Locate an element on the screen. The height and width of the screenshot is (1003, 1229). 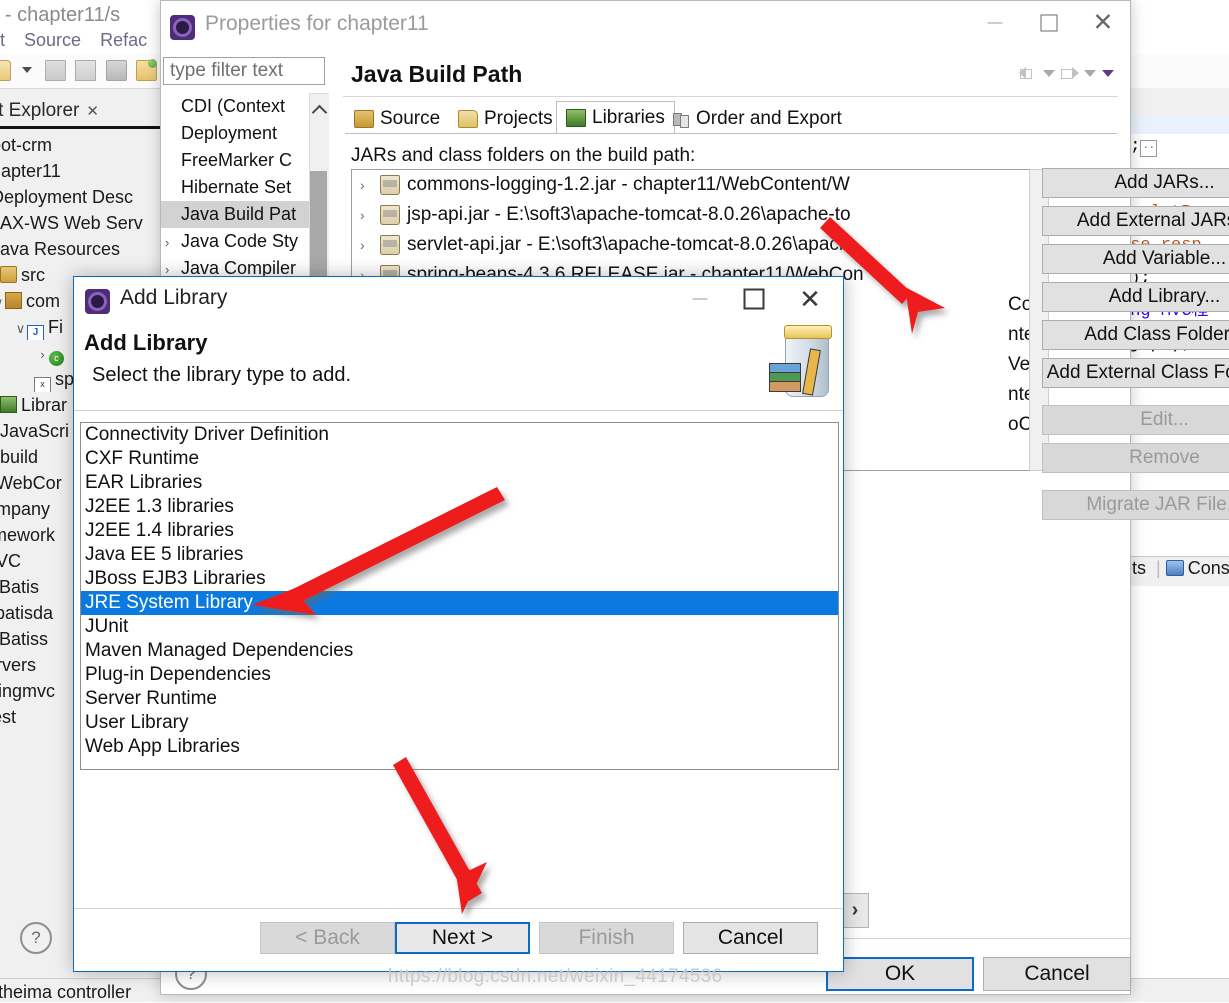
properties-tree-item-cdi: CDI (Context is located at coordinates (245, 106).